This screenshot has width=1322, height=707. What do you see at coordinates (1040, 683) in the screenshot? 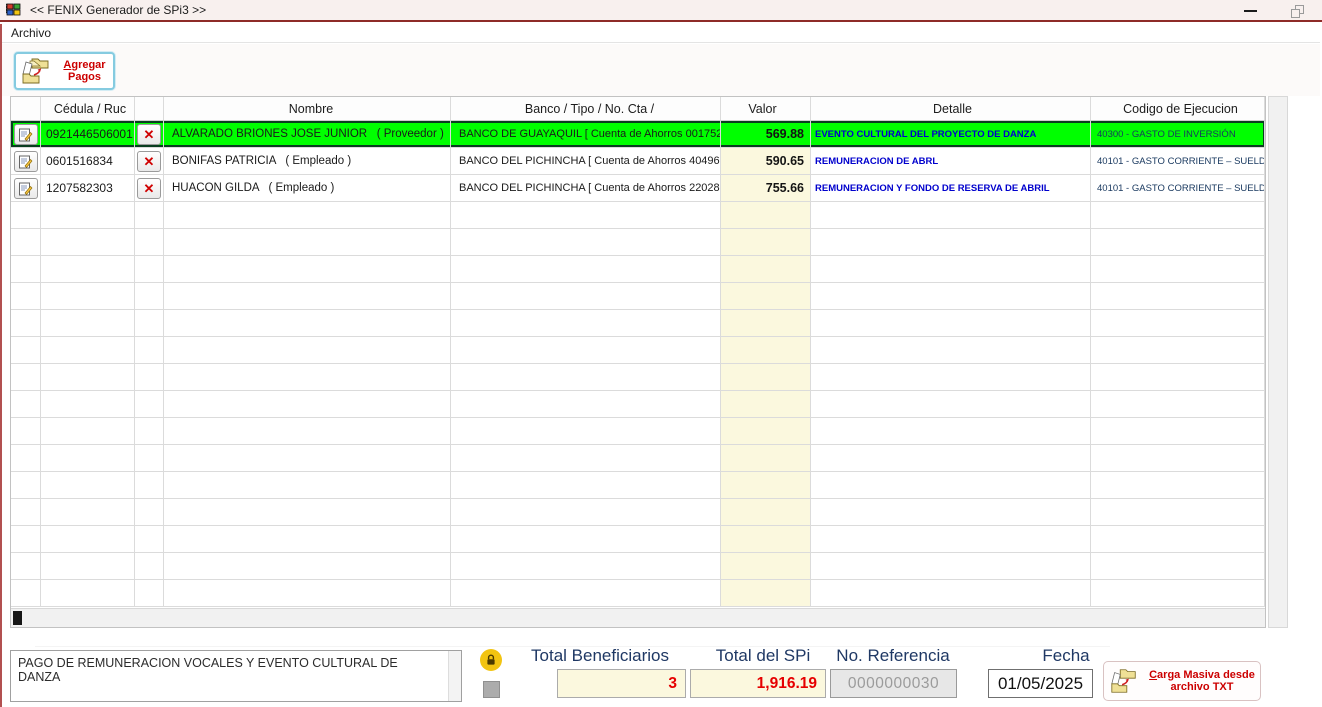
I see `date-field: 01/05/2025` at bounding box center [1040, 683].